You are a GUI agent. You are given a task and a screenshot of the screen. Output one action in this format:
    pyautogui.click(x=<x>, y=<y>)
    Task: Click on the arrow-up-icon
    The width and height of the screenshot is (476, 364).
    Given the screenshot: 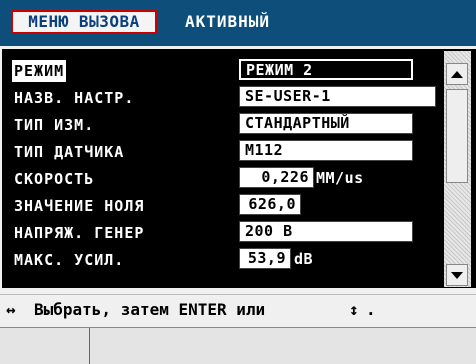 What is the action you would take?
    pyautogui.click(x=457, y=74)
    